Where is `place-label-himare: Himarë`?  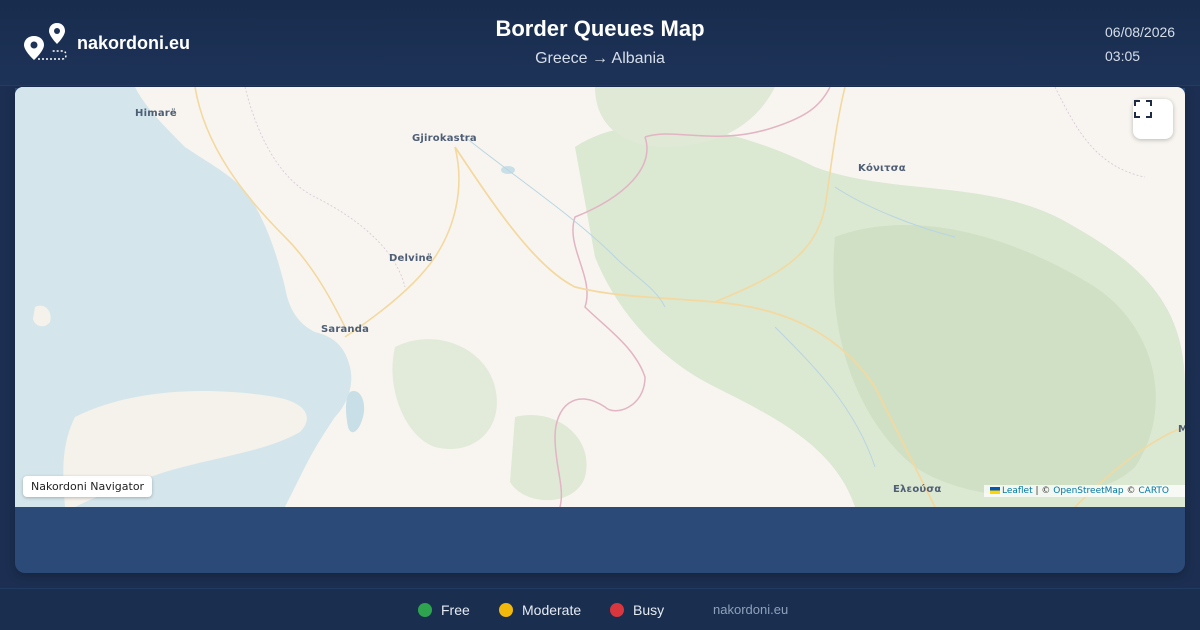 place-label-himare: Himarë is located at coordinates (156, 113).